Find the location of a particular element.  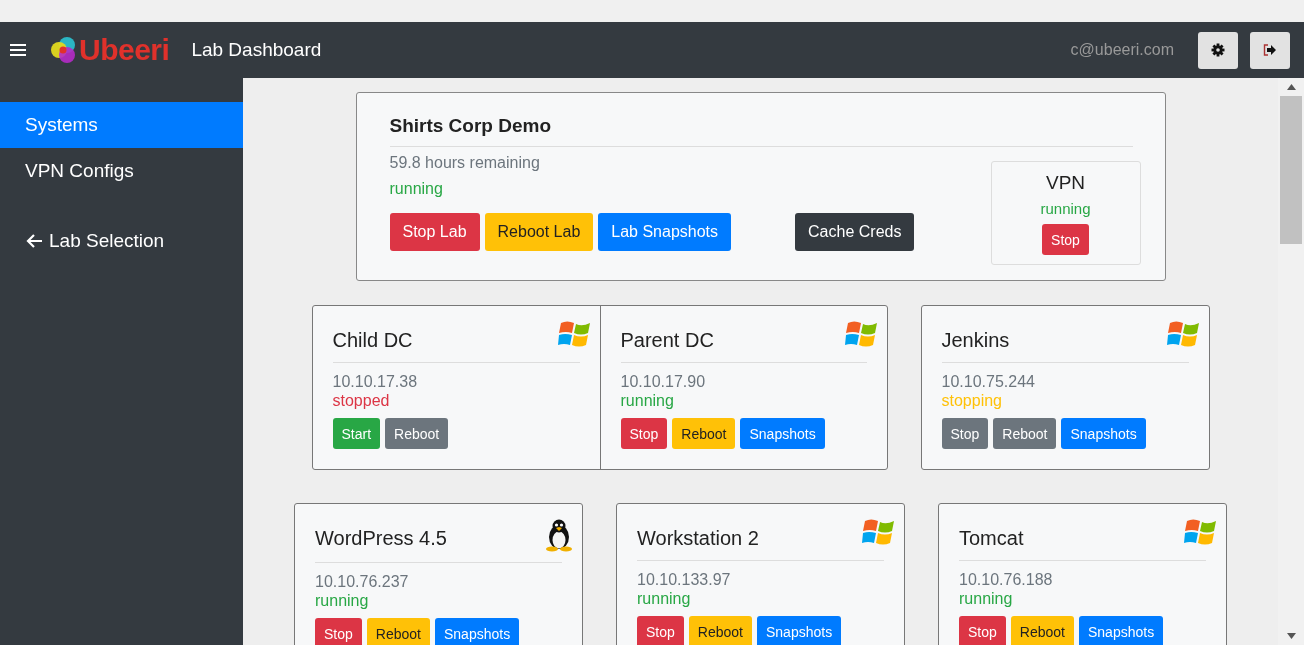

lab-action-button: Stop Lab is located at coordinates (434, 232).